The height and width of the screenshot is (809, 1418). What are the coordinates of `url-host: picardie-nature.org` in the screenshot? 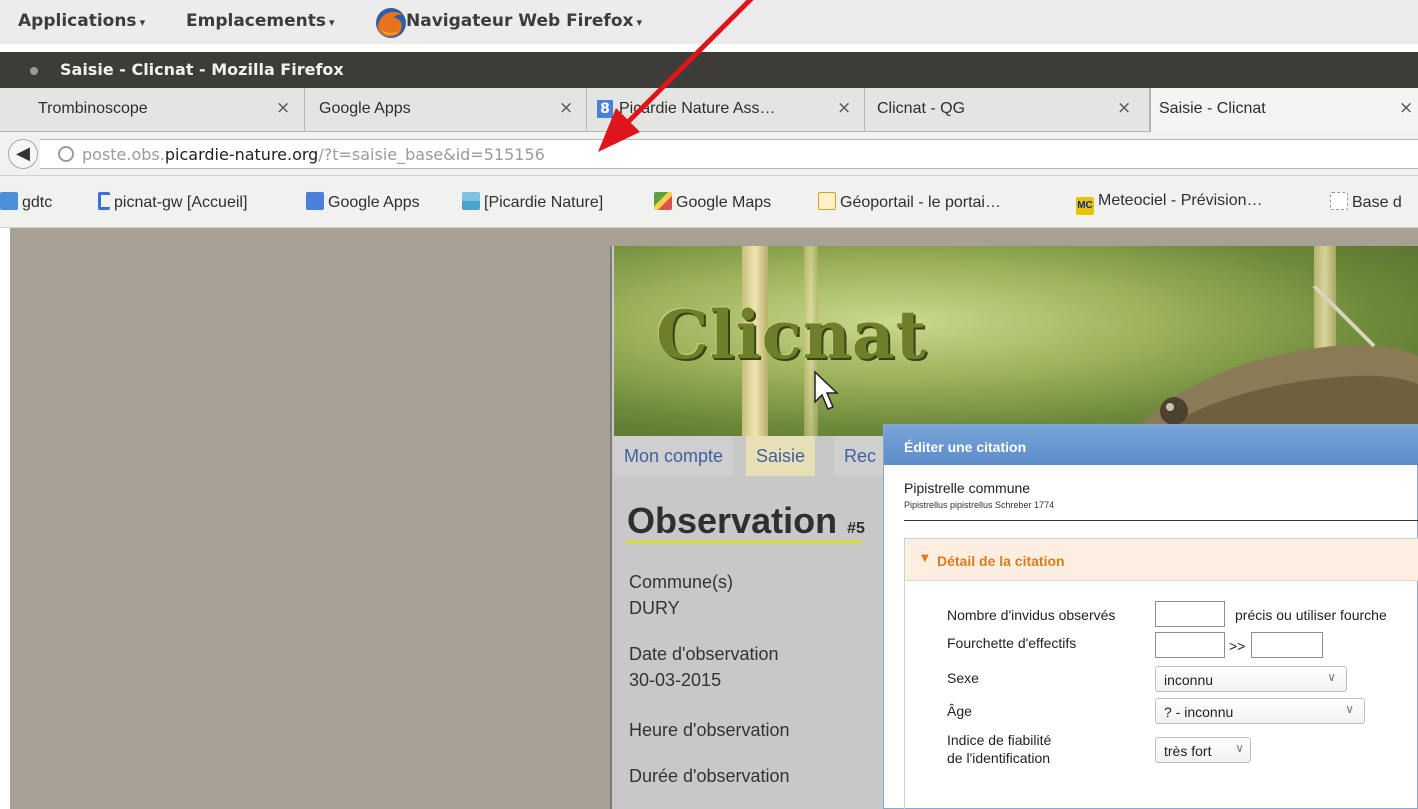 It's located at (241, 154).